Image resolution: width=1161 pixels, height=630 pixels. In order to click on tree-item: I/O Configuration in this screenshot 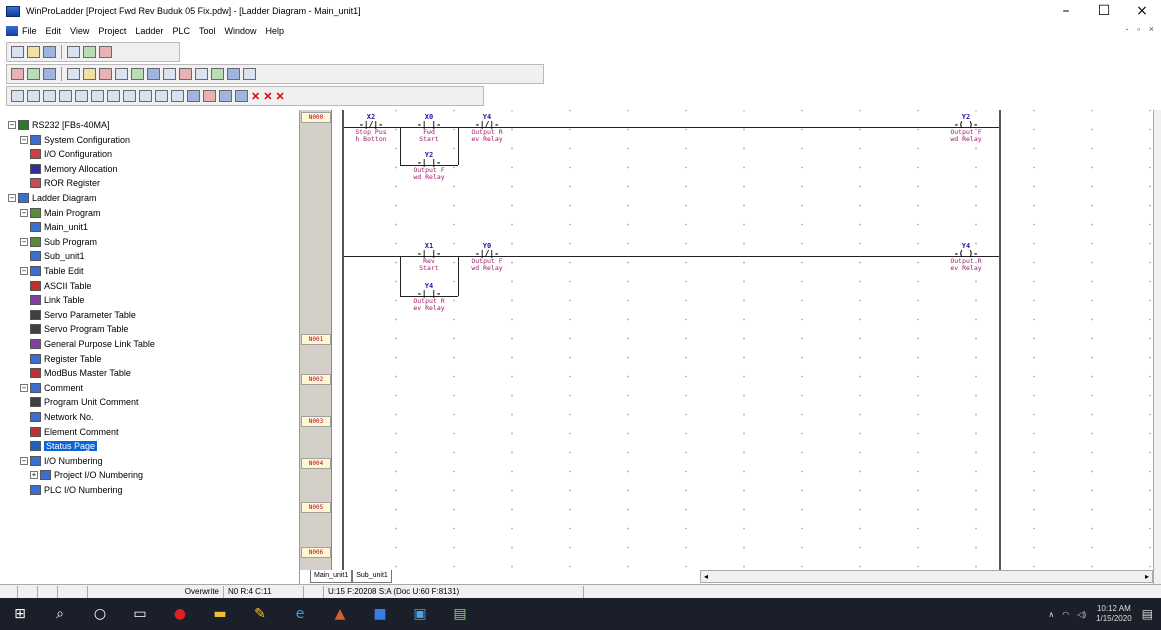, I will do `click(71, 154)`.